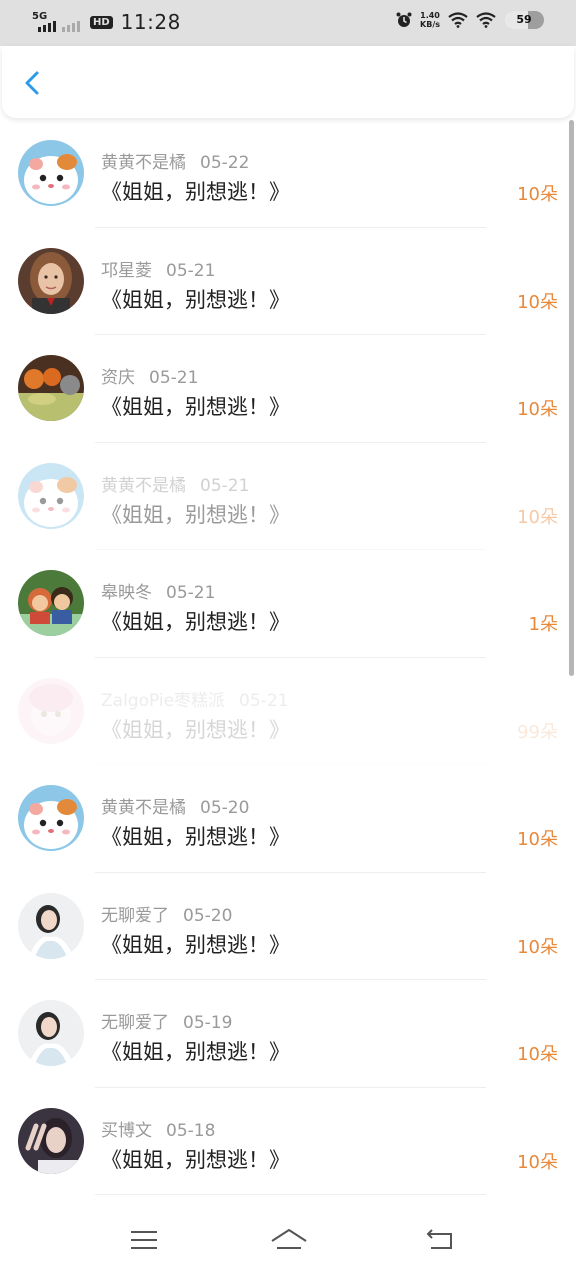 This screenshot has height=1280, width=576. What do you see at coordinates (288, 711) in the screenshot?
I see `list-item: ZalgoPie枣糕派 05-21 《姐姐，别想逃！》 99朵` at bounding box center [288, 711].